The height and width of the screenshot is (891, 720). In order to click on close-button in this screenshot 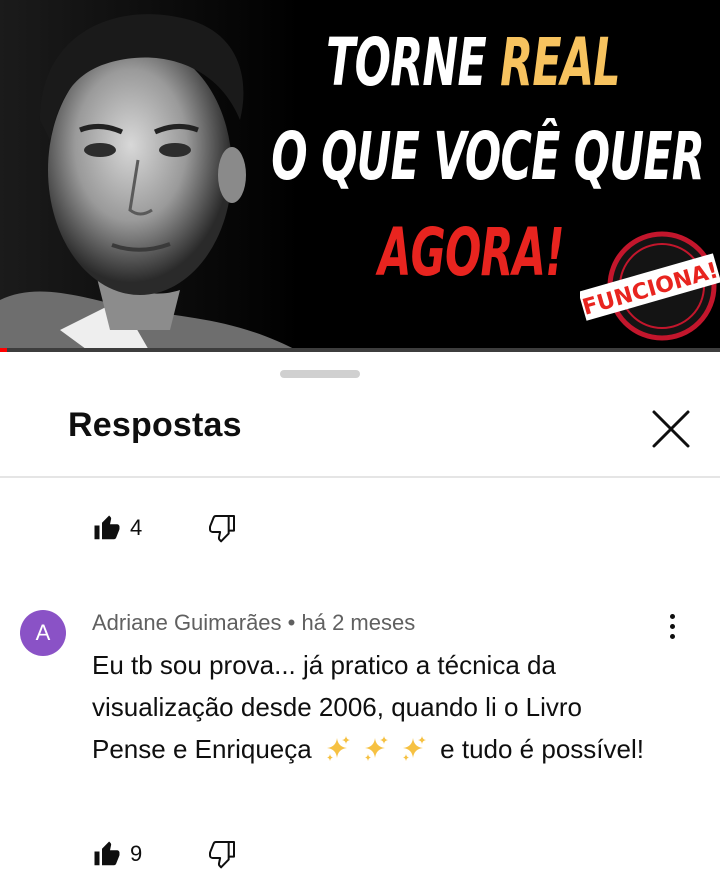, I will do `click(671, 429)`.